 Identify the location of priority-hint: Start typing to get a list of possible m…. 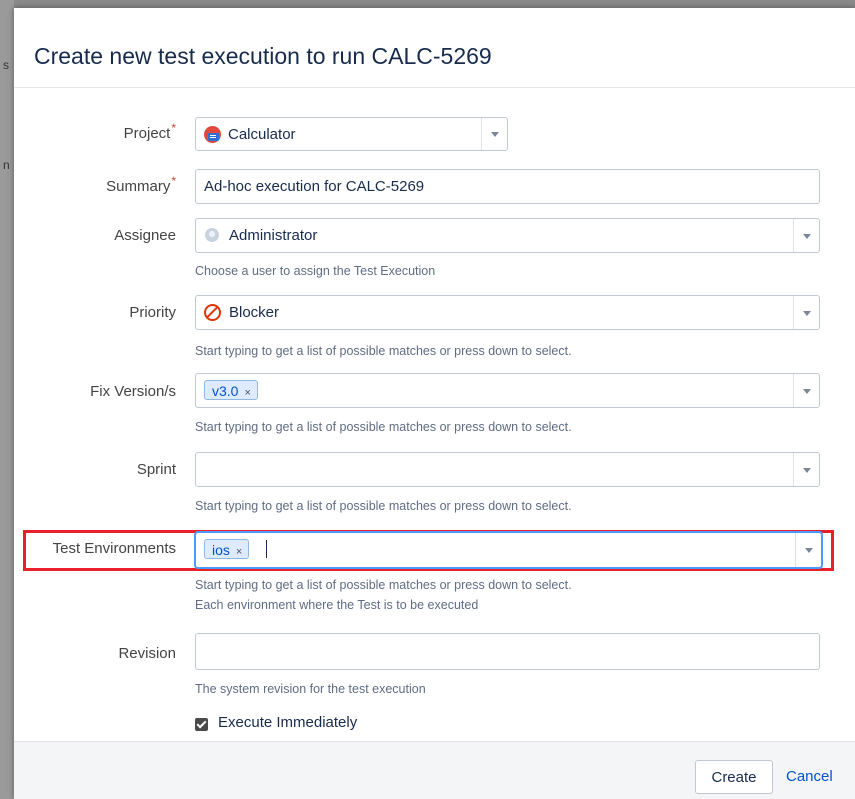
(383, 351).